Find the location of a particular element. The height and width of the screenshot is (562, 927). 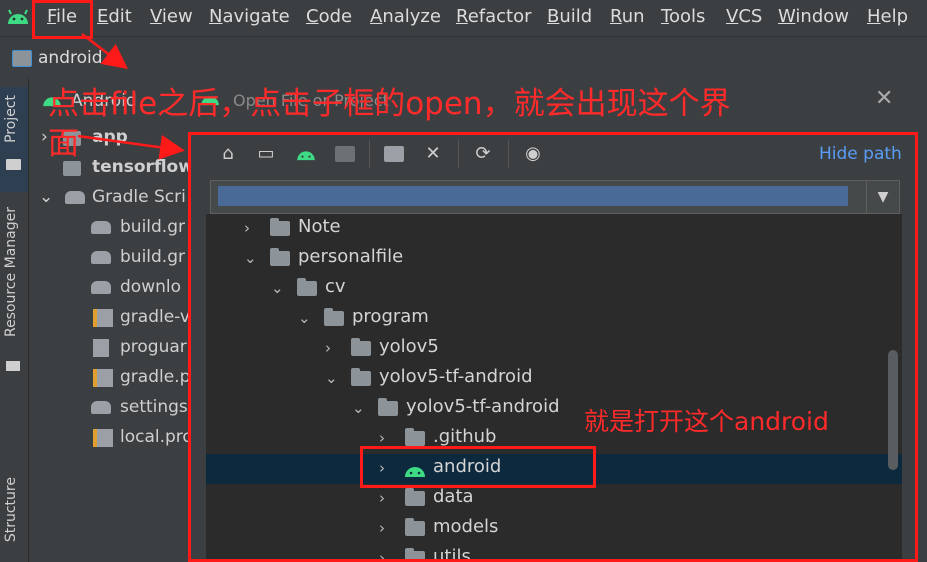

annotation-top-line2: 面 is located at coordinates (63, 144).